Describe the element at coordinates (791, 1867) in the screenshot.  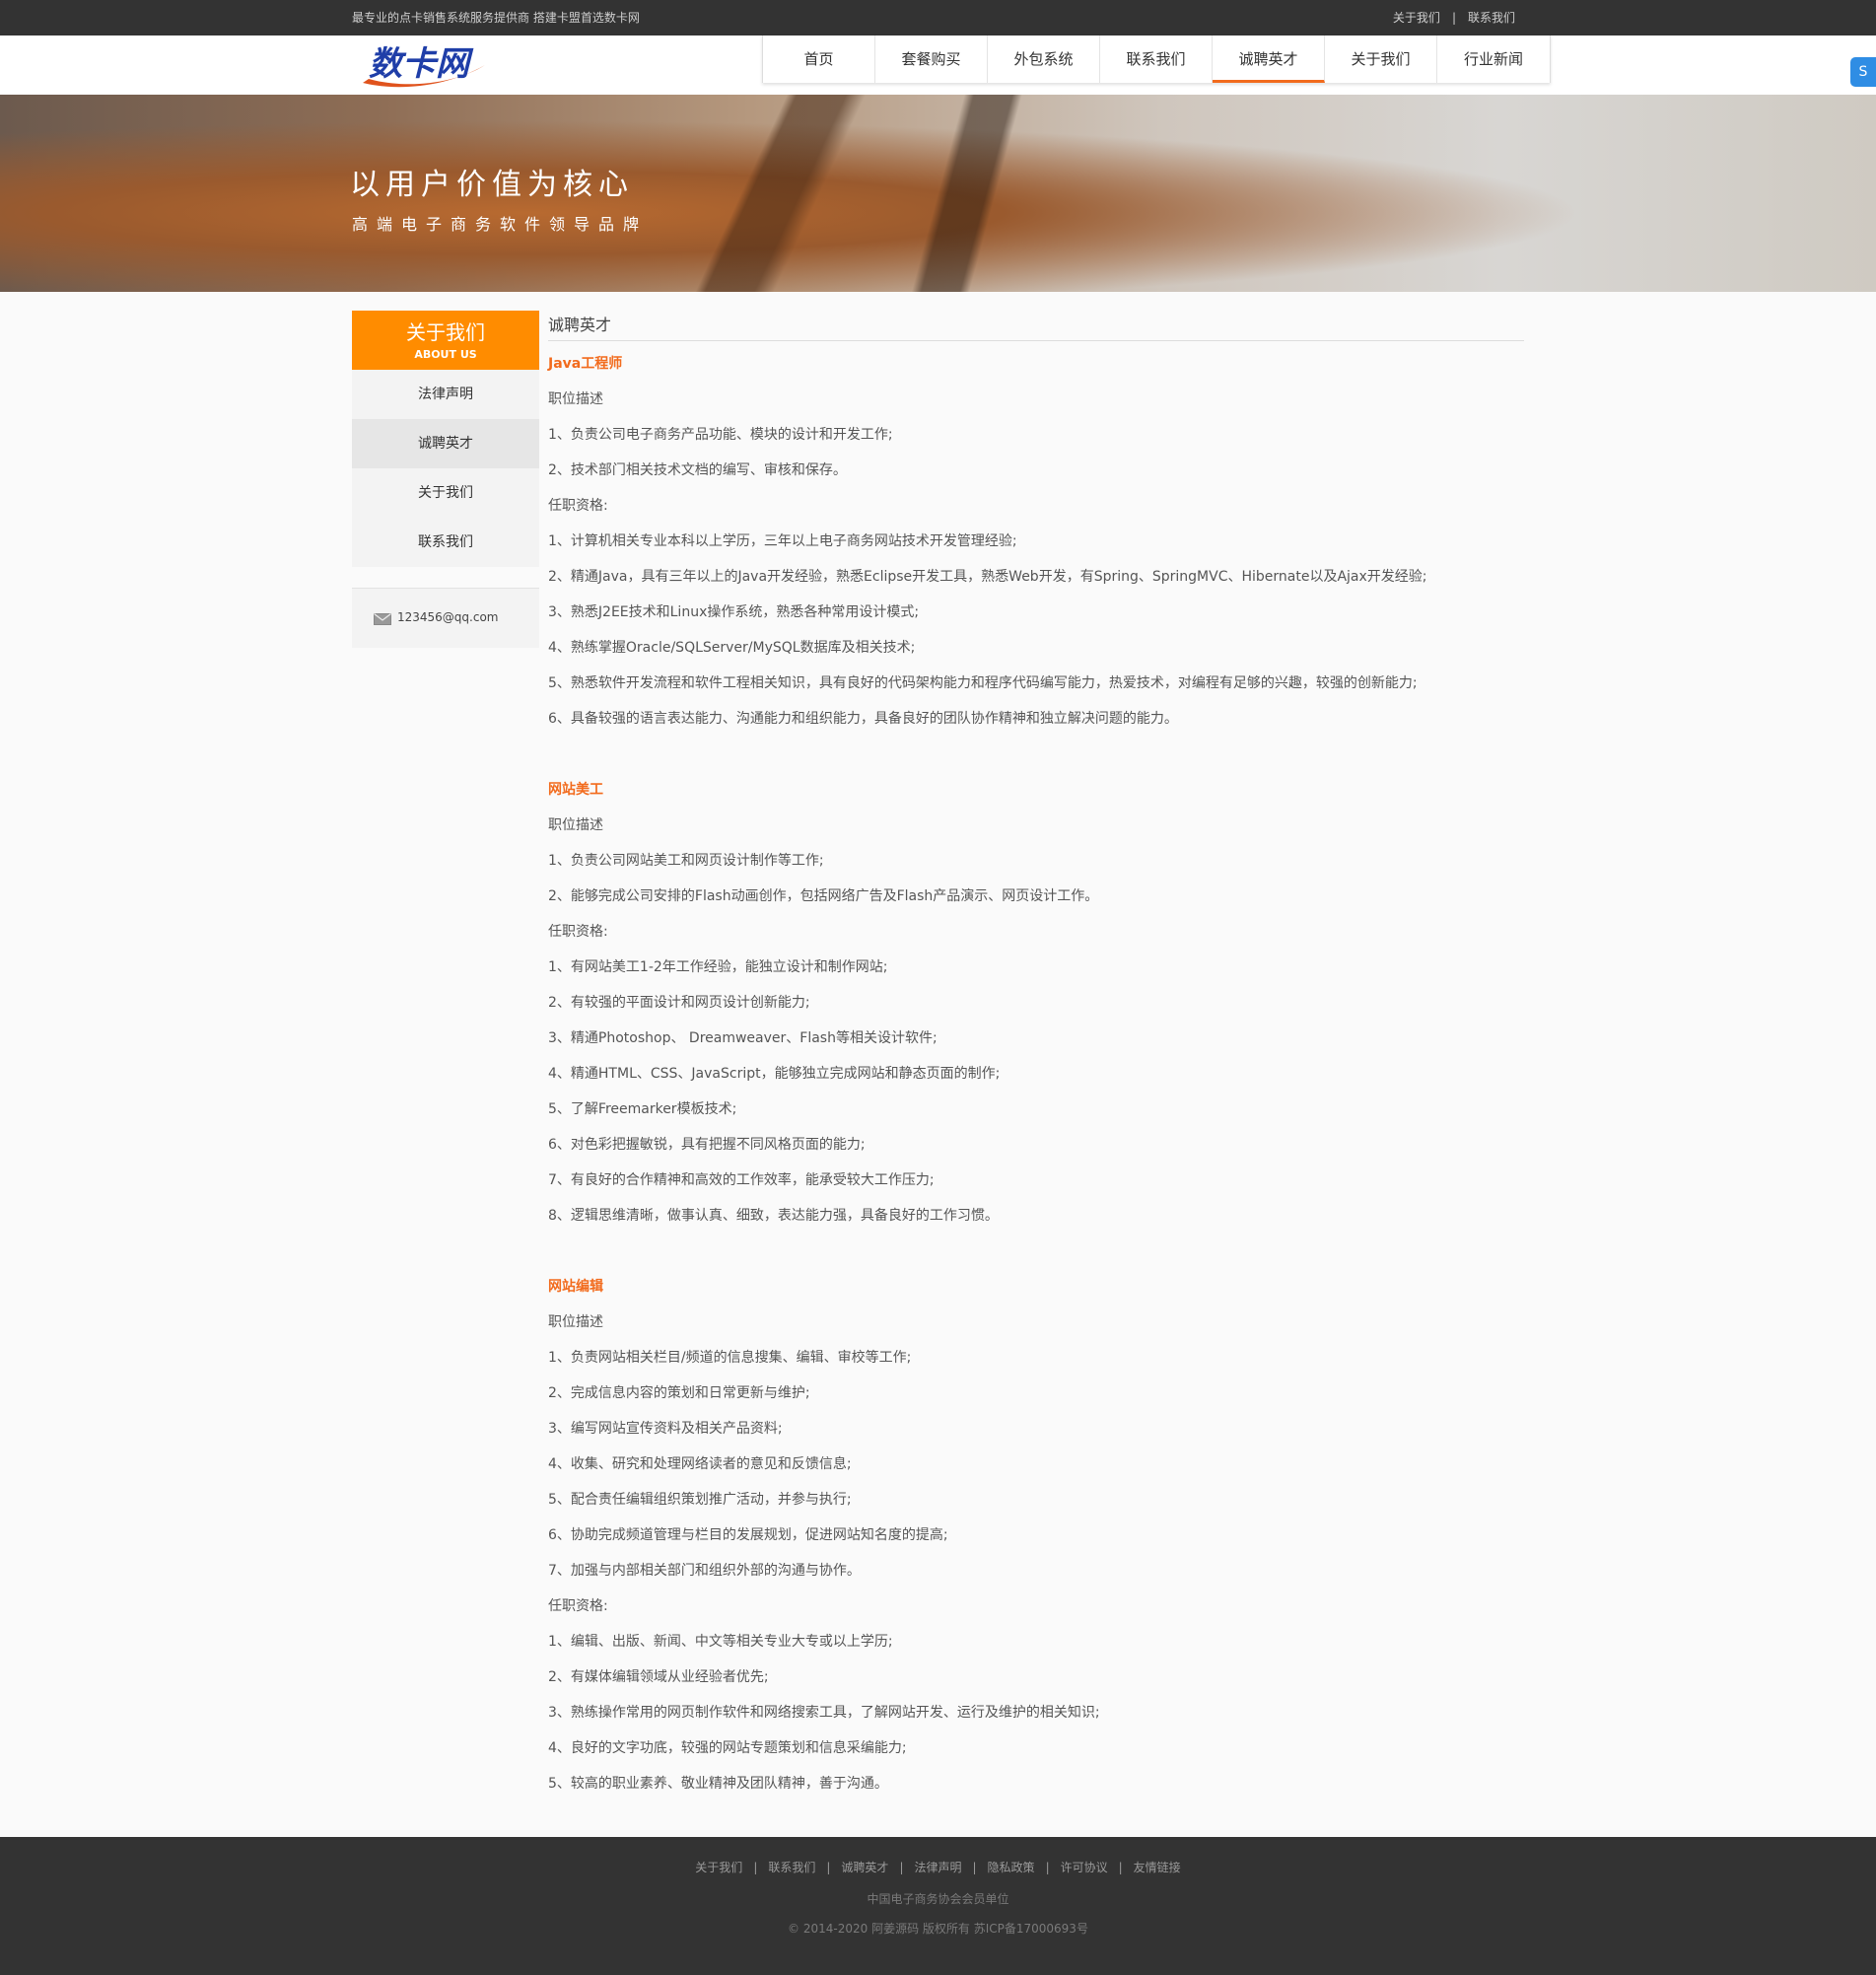
I see `footer-link: 联系我们` at that location.